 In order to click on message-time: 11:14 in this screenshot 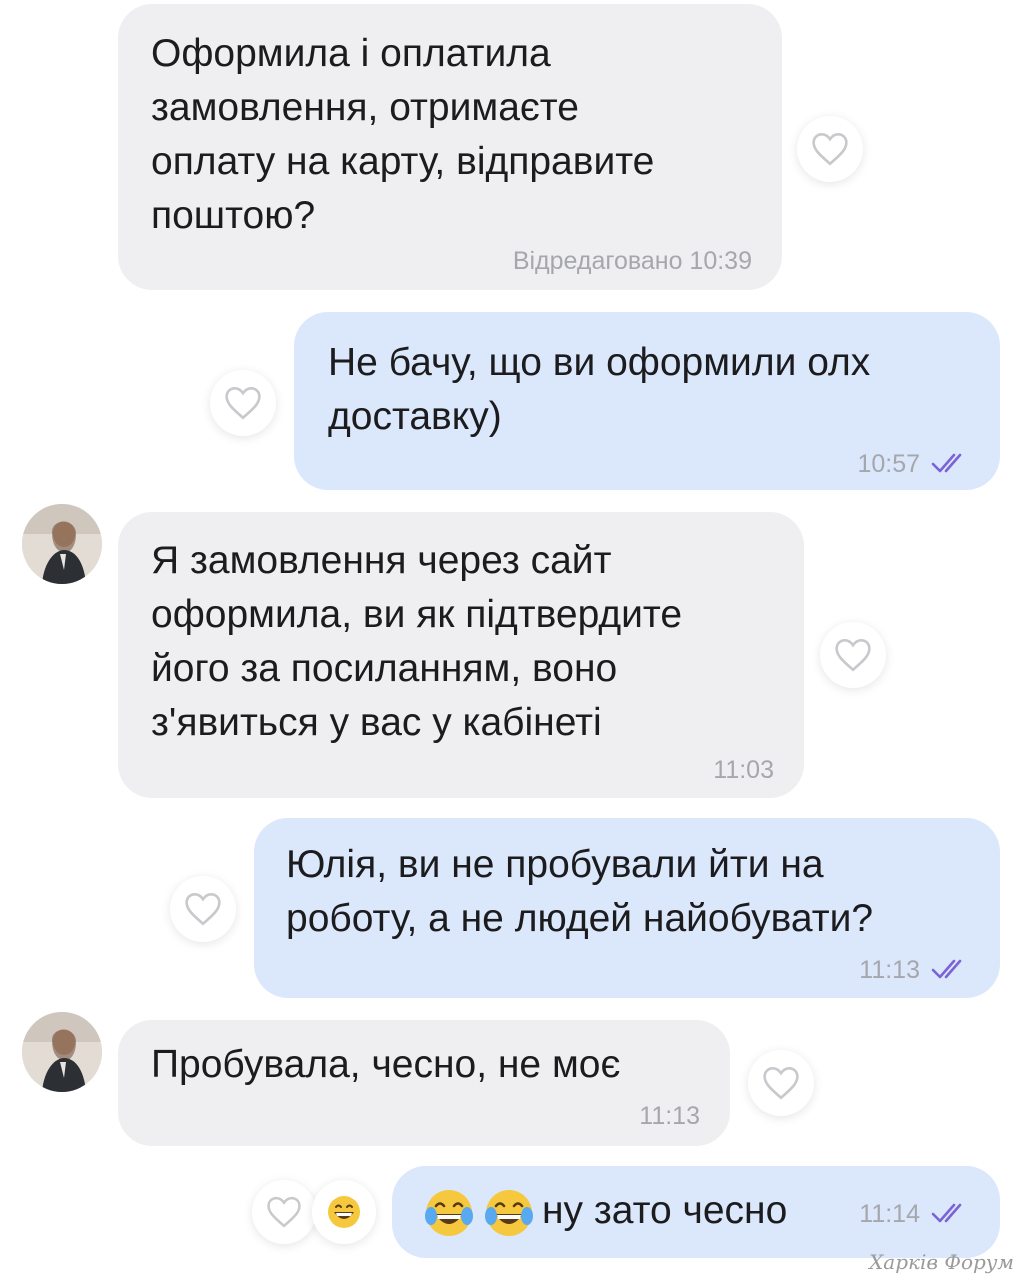, I will do `click(889, 1214)`.